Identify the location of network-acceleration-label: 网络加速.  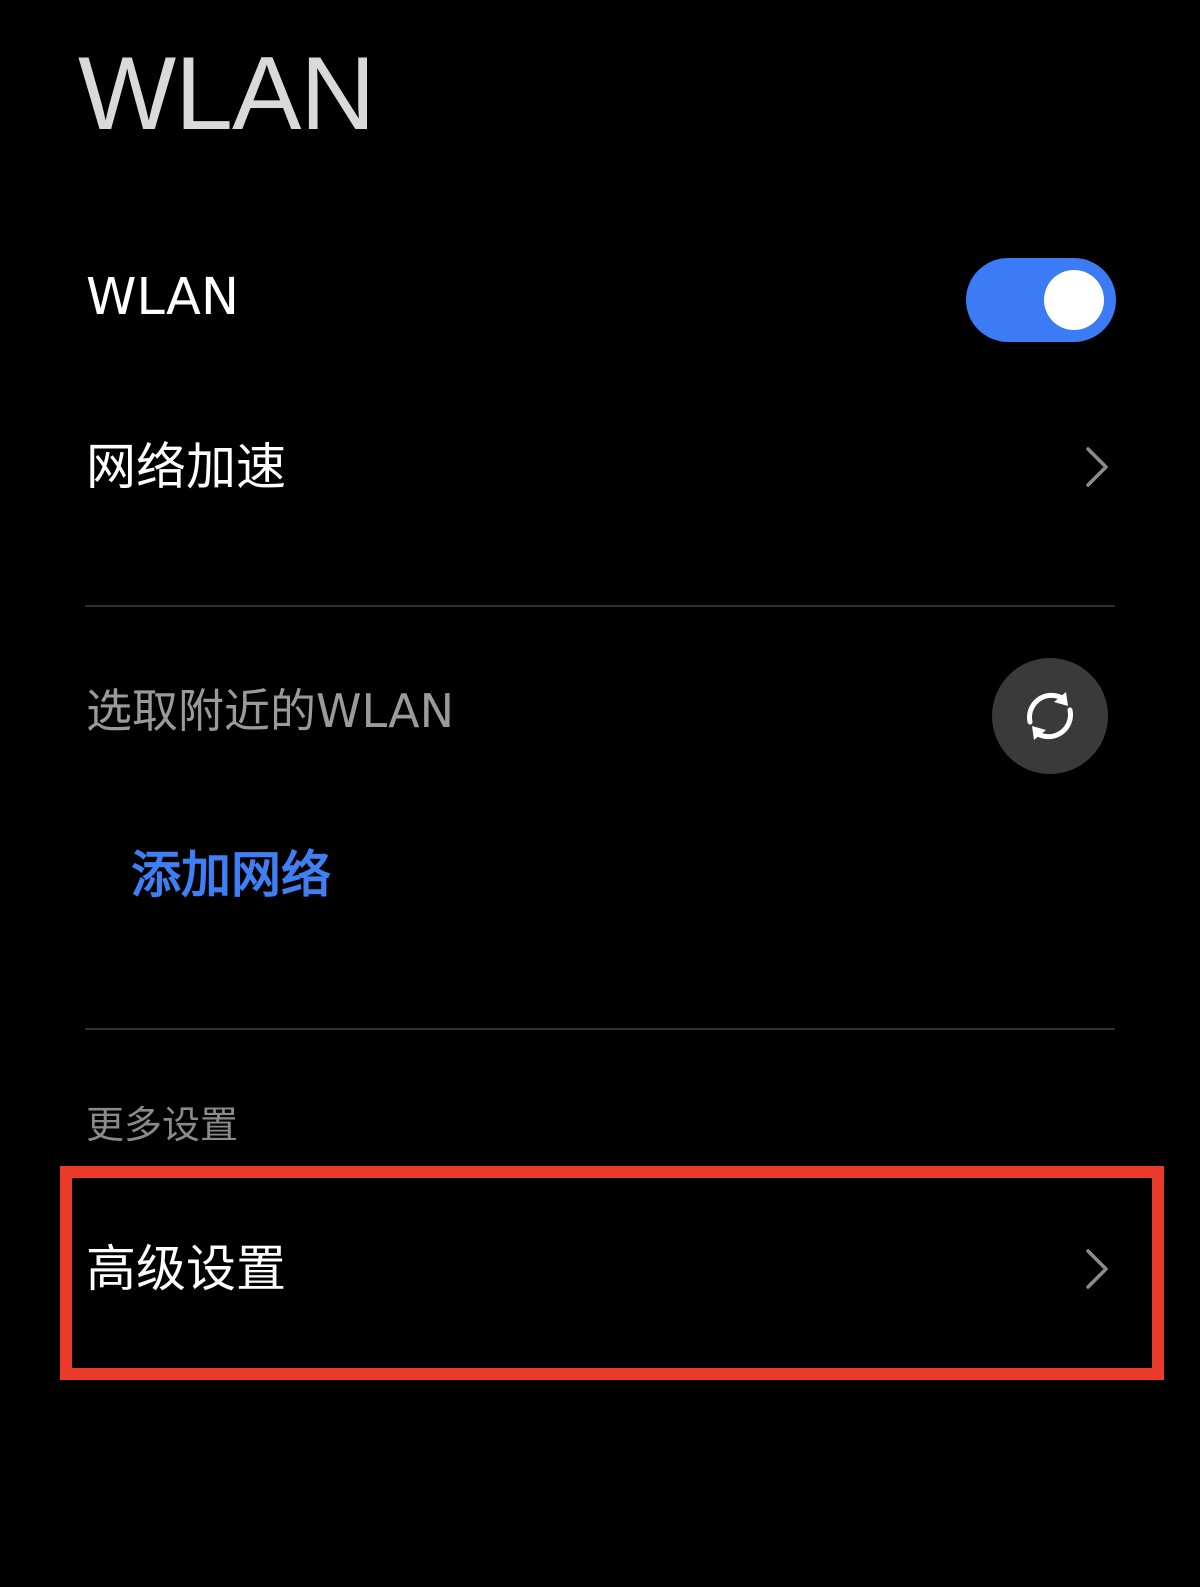
(186, 467).